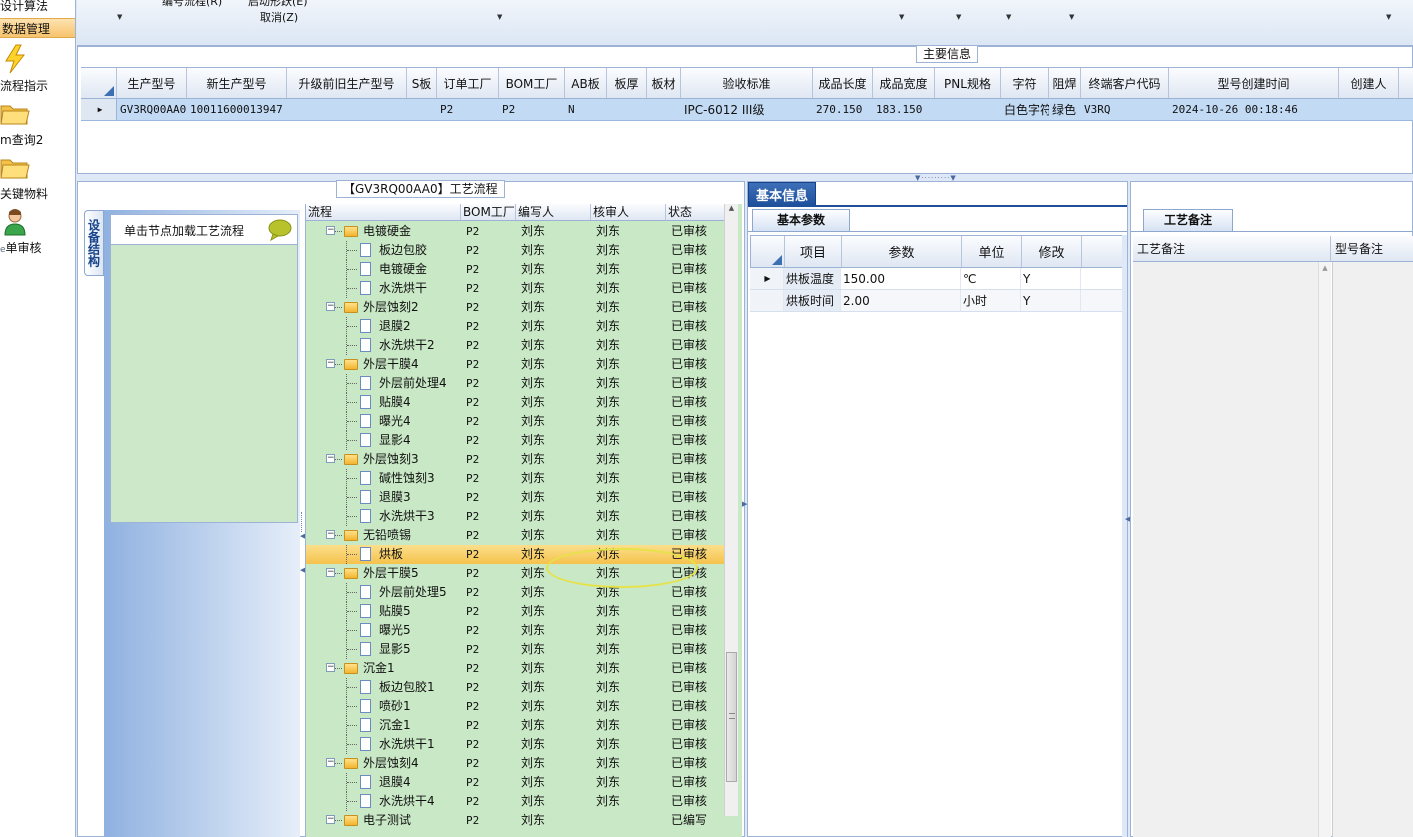  What do you see at coordinates (516, 383) in the screenshot?
I see `tree-row: 外层前处理4 P2 刘东 刘东 已审核` at bounding box center [516, 383].